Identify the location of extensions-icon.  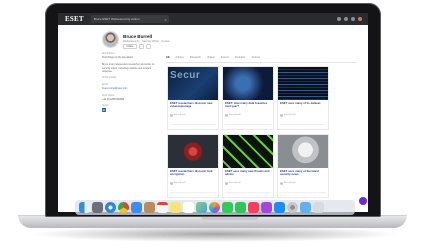
(339, 19).